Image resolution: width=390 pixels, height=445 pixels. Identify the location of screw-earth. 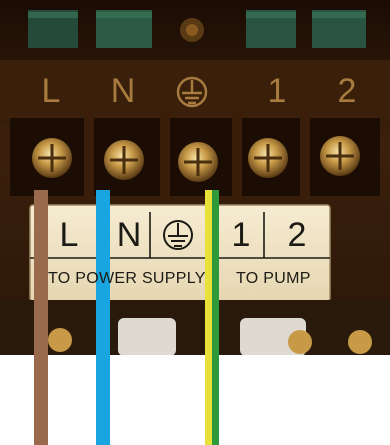
(198, 162).